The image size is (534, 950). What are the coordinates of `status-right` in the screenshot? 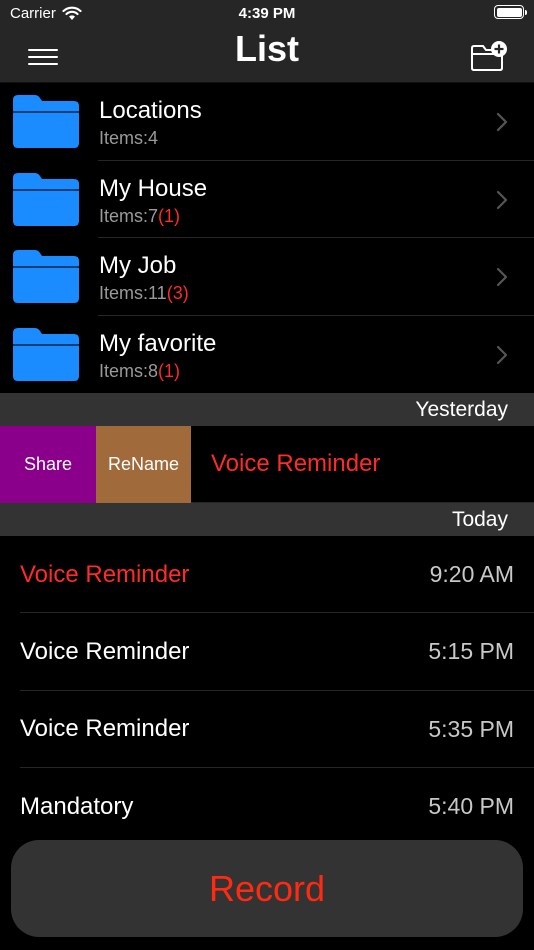 It's located at (510, 12).